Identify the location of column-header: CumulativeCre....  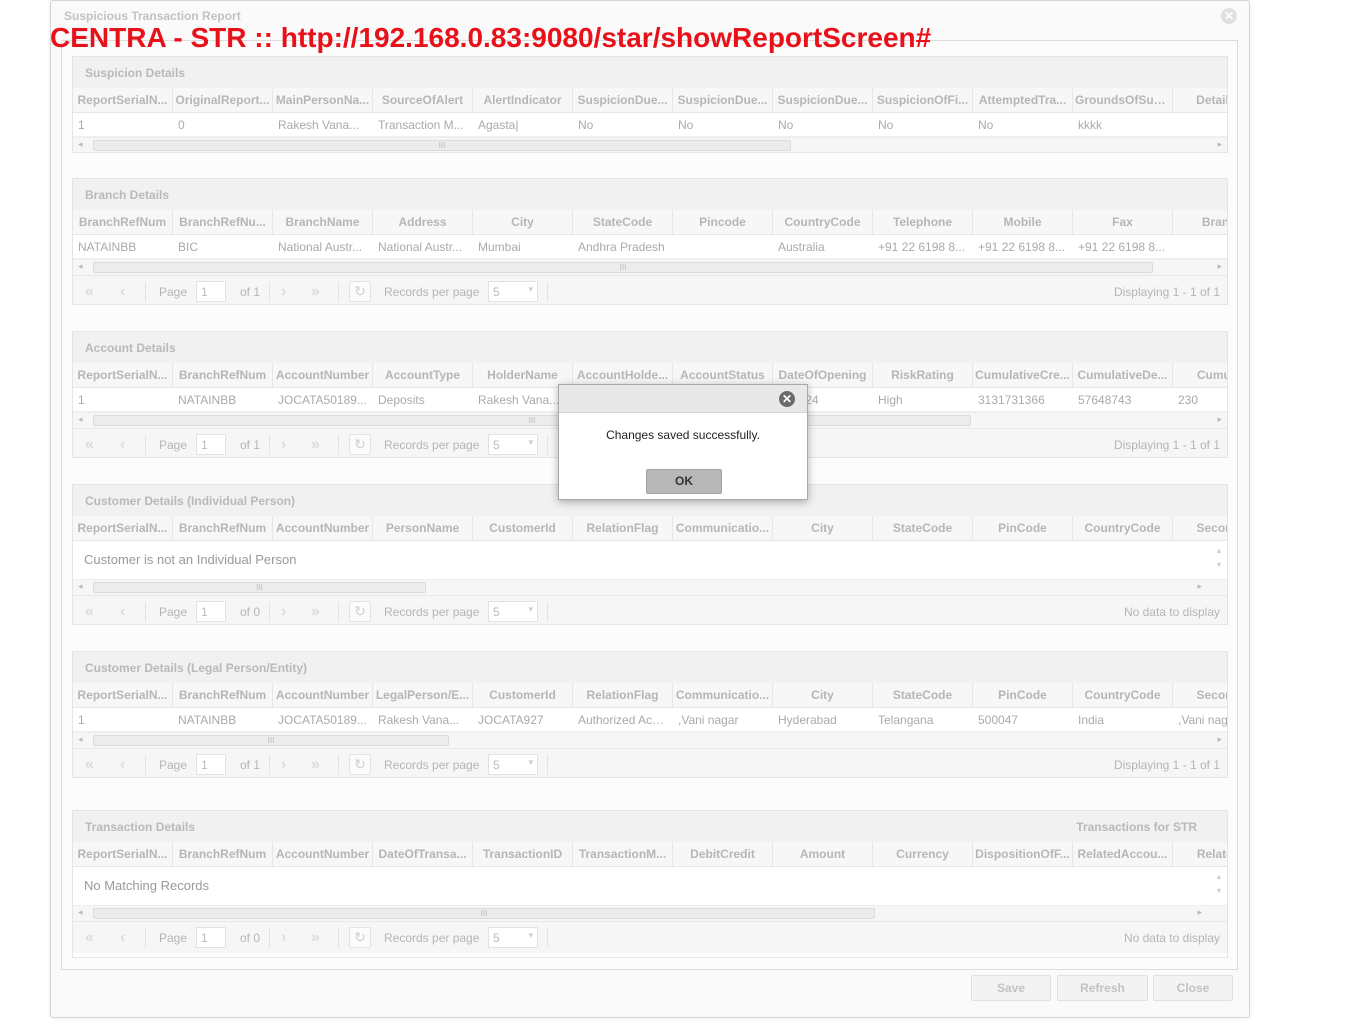
(1023, 375).